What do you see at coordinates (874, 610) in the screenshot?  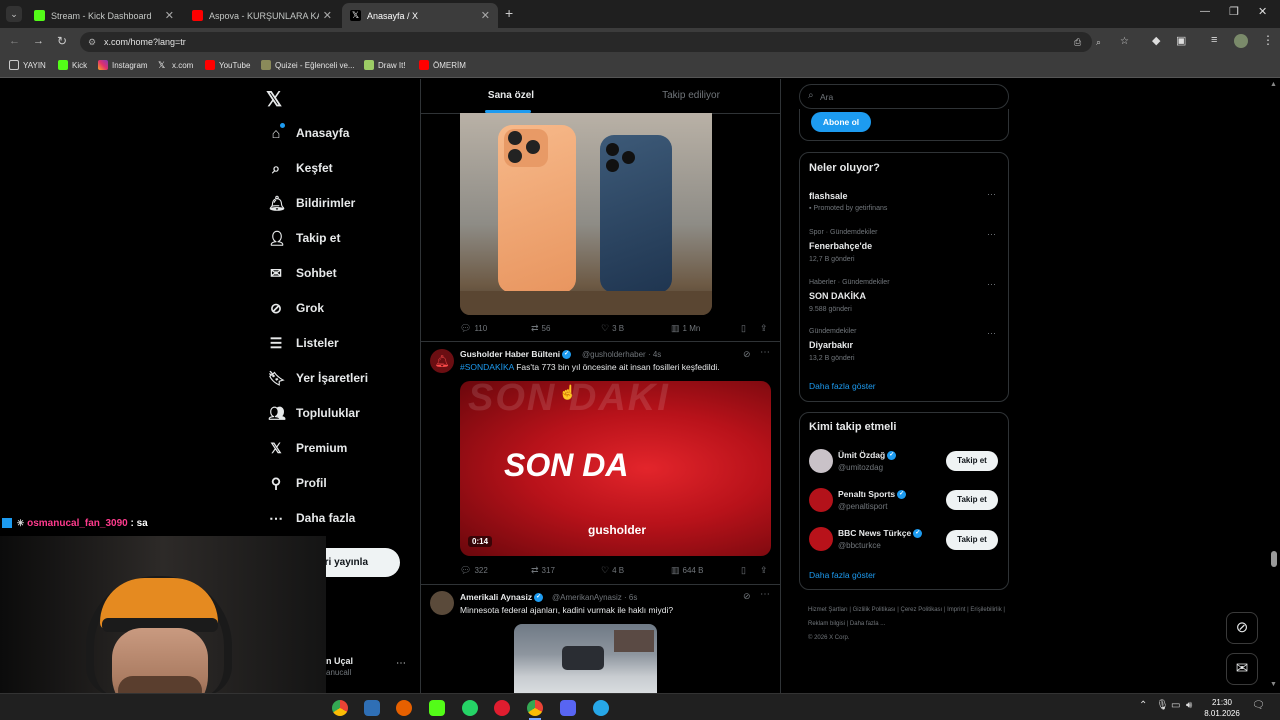 I see `footer-link: Gizlilik Politikası` at bounding box center [874, 610].